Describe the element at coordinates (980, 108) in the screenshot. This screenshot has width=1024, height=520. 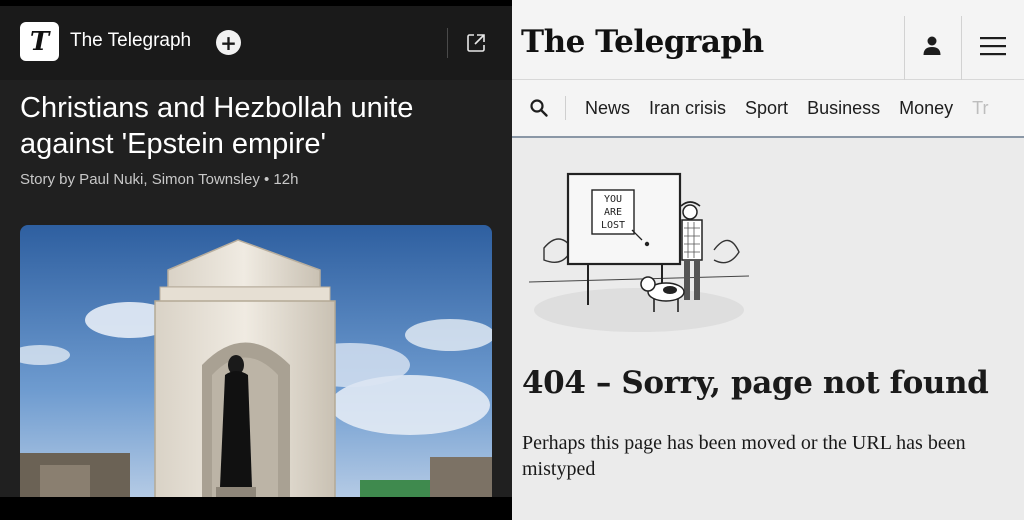
I see `nav-item-overflow: Tr` at that location.